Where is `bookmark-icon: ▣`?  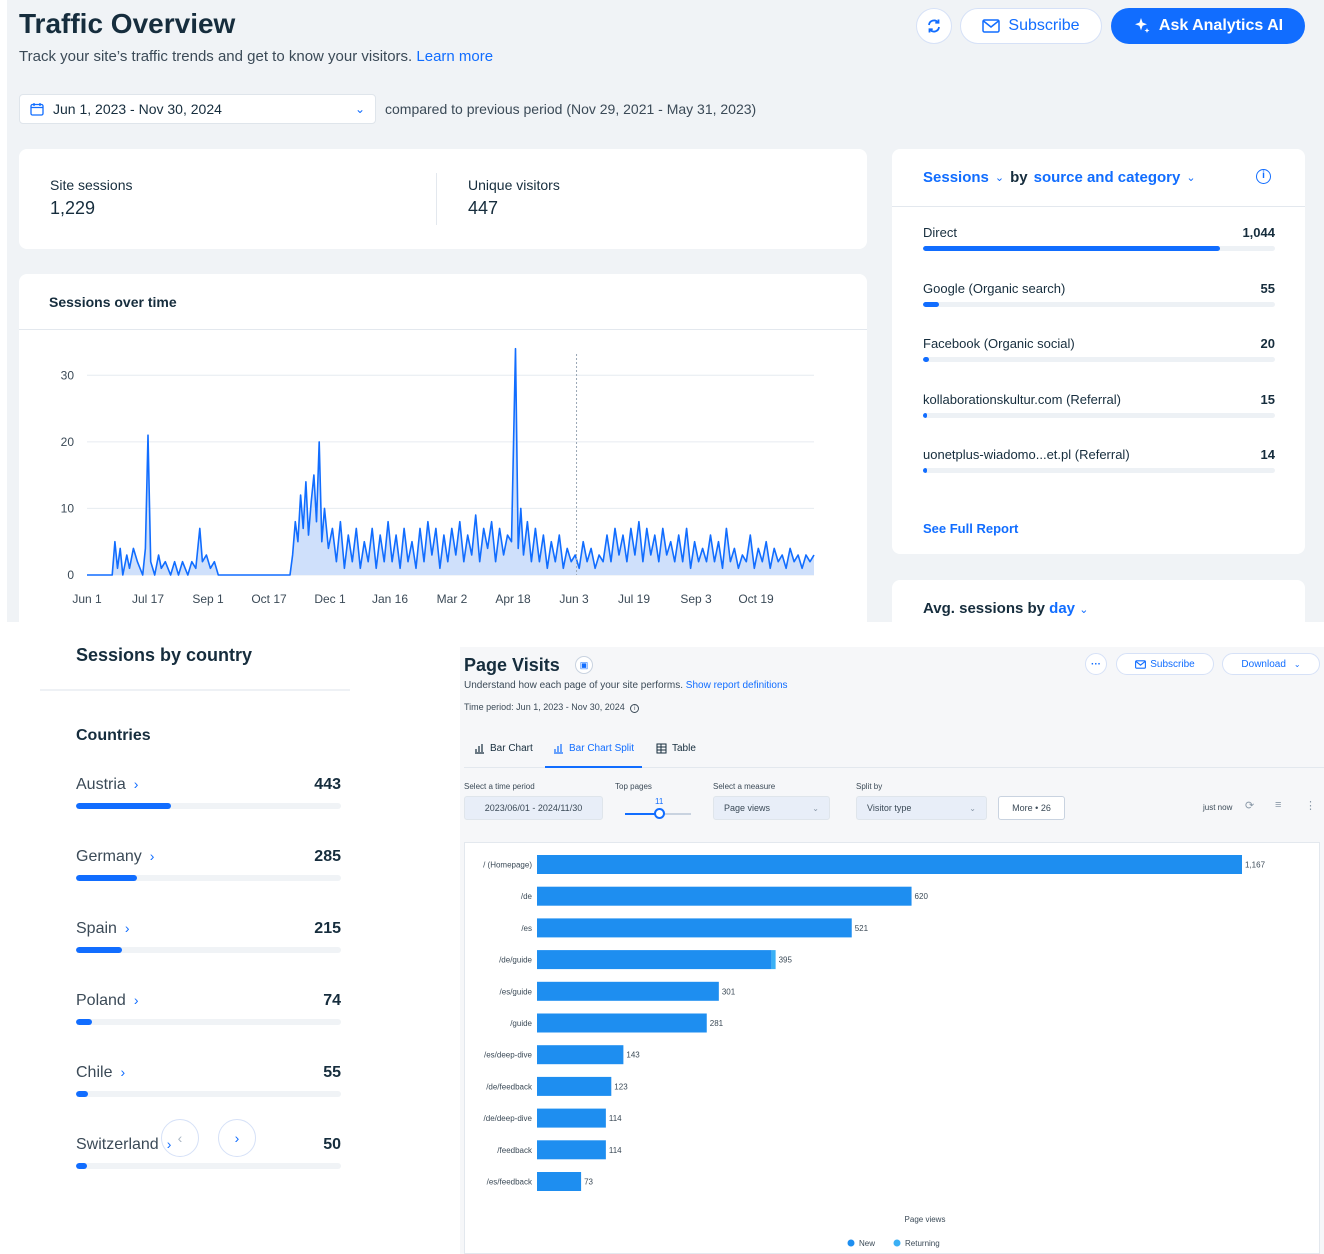
bookmark-icon: ▣ is located at coordinates (584, 665).